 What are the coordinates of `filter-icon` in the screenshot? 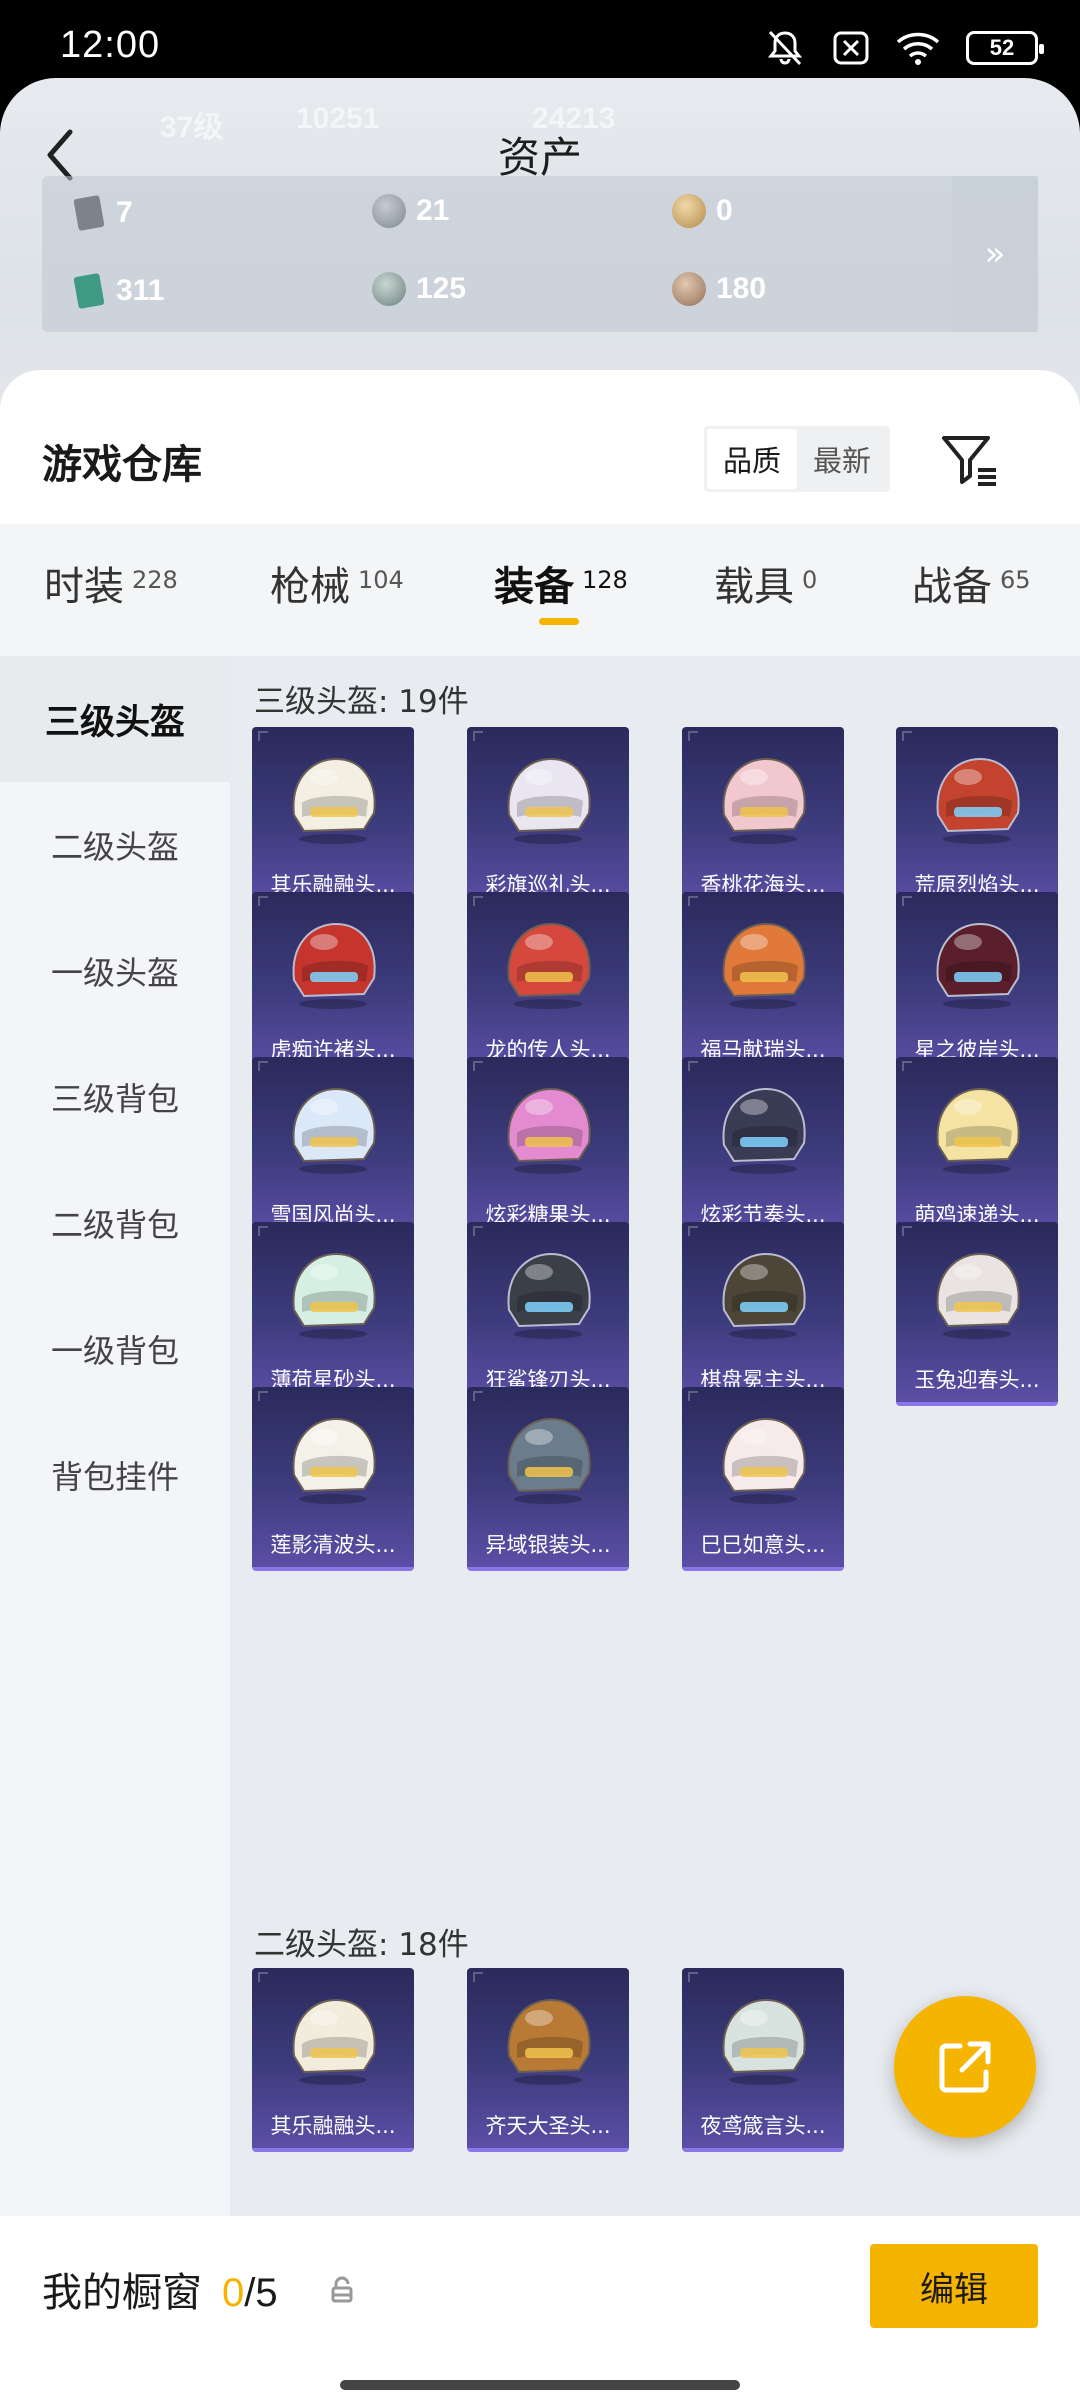 It's located at (970, 460).